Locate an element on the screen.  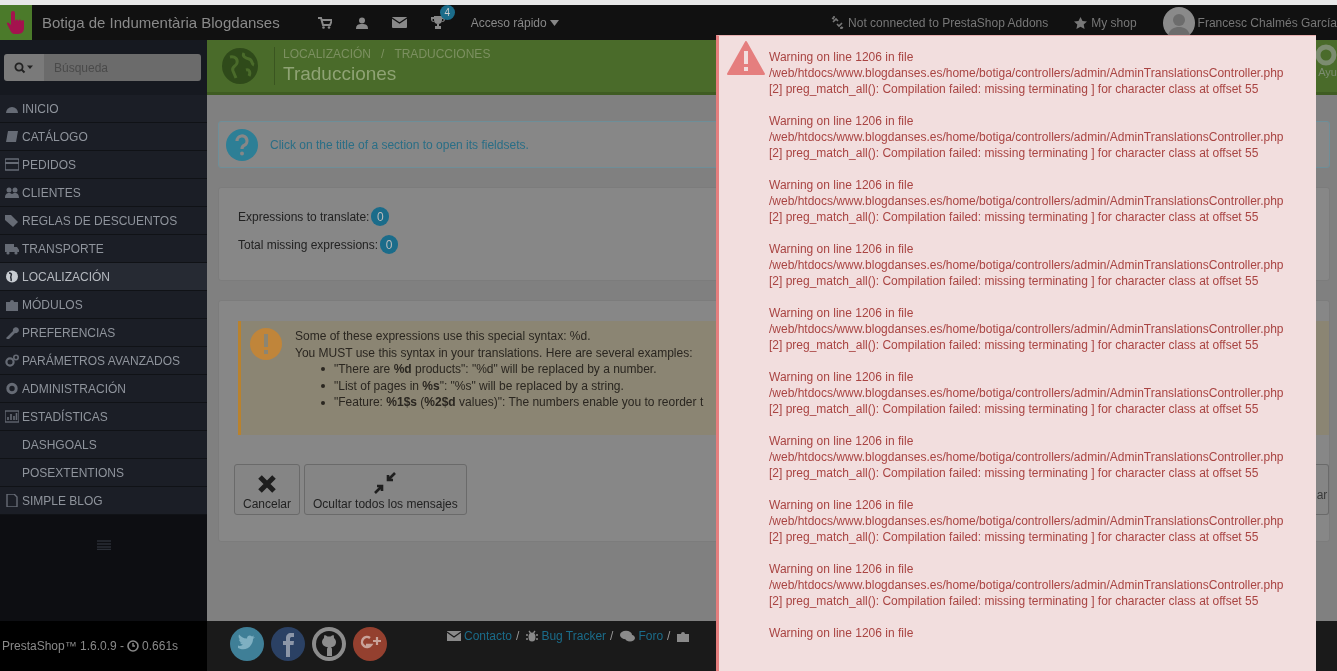
truck-icon is located at coordinates (12, 248).